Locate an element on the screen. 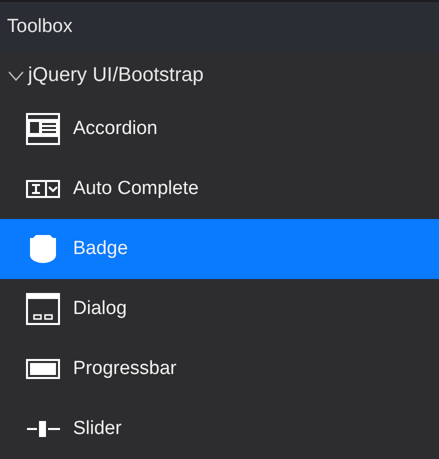 The height and width of the screenshot is (459, 439). toolbox-item: Progressbar is located at coordinates (219, 369).